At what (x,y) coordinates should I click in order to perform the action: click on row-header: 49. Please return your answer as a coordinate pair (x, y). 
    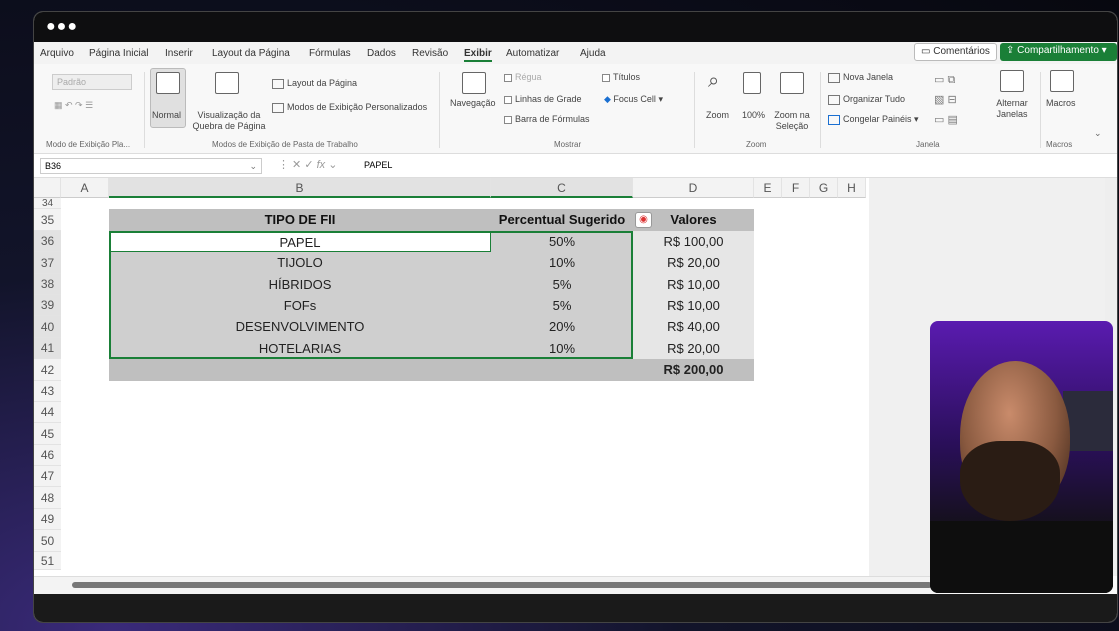
    Looking at the image, I should click on (47, 519).